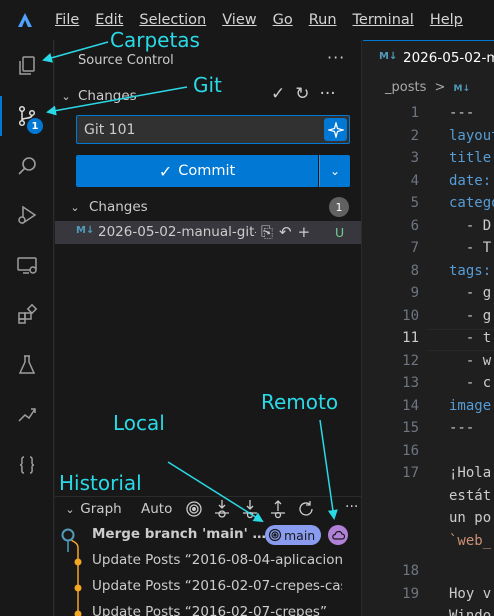 The height and width of the screenshot is (616, 494). What do you see at coordinates (109, 20) in the screenshot?
I see `menu-edit: Edit` at bounding box center [109, 20].